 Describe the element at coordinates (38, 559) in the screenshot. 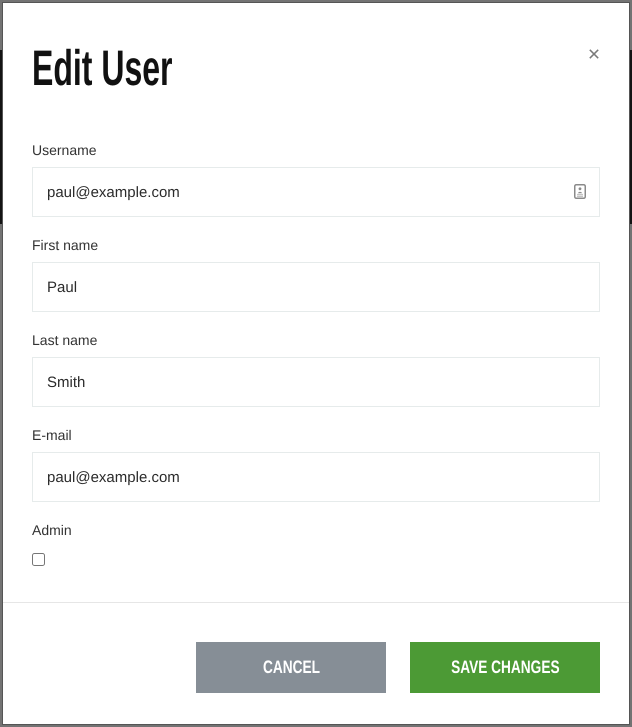

I see `admin-checkbox` at that location.